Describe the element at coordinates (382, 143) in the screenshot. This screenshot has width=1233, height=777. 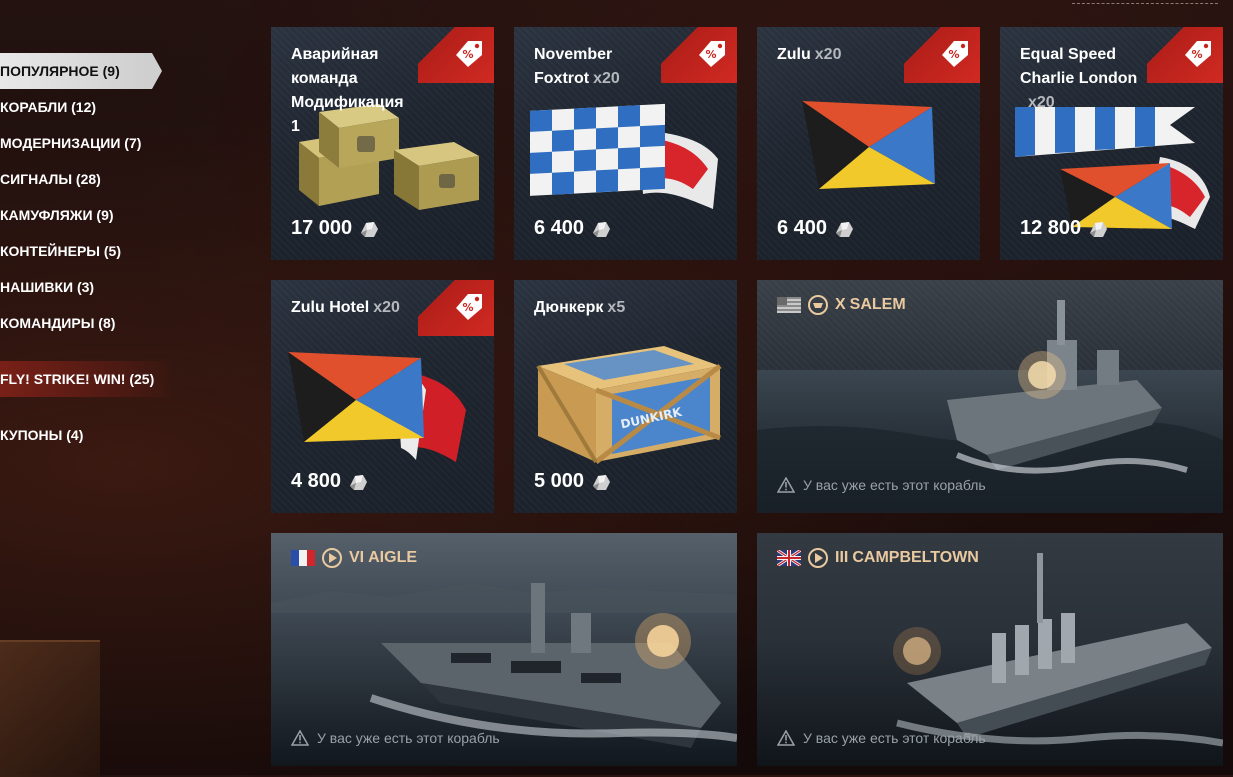
I see `shop-tile-damage-control: Аварийная команда Модификация 1 % 17 000` at that location.